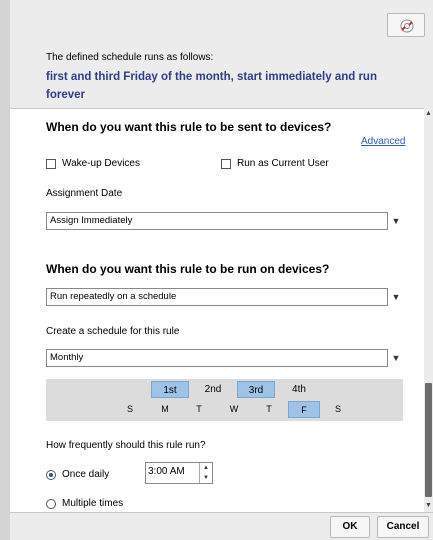 This screenshot has width=433, height=540. I want to click on day-tuesday-button: T, so click(199, 409).